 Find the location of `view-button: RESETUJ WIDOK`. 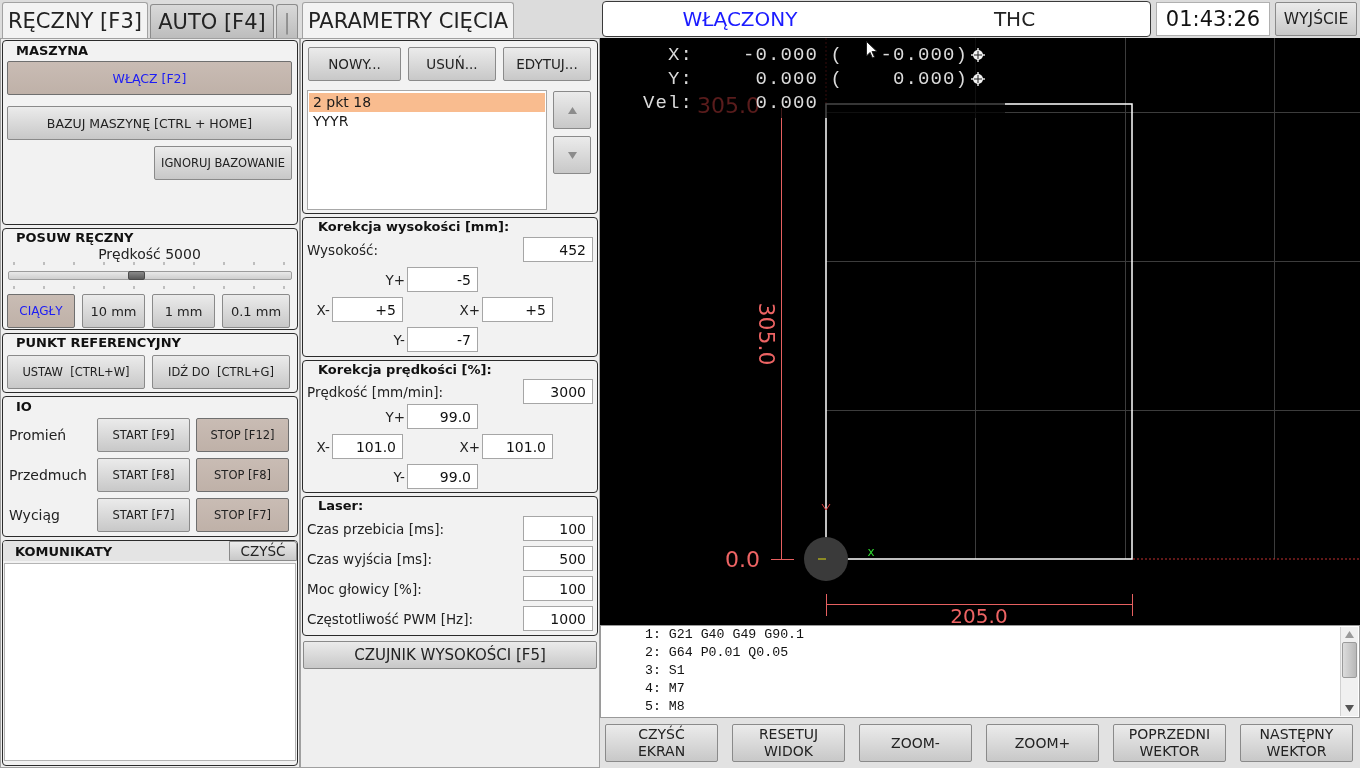

view-button: RESETUJ WIDOK is located at coordinates (788, 743).